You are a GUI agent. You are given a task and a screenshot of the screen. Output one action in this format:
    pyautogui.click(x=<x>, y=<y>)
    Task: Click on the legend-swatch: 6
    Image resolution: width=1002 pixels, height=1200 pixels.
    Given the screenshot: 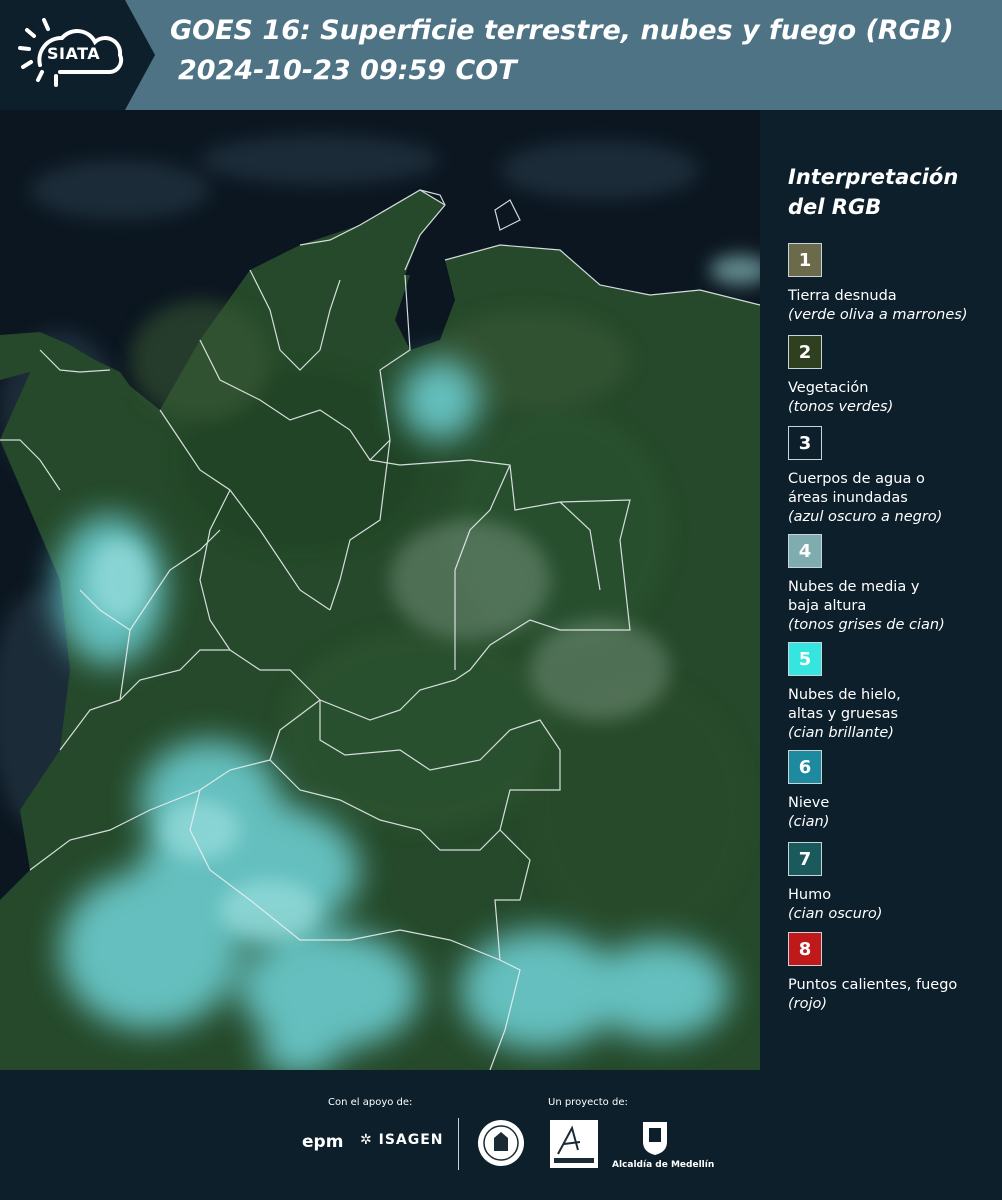 What is the action you would take?
    pyautogui.click(x=805, y=767)
    